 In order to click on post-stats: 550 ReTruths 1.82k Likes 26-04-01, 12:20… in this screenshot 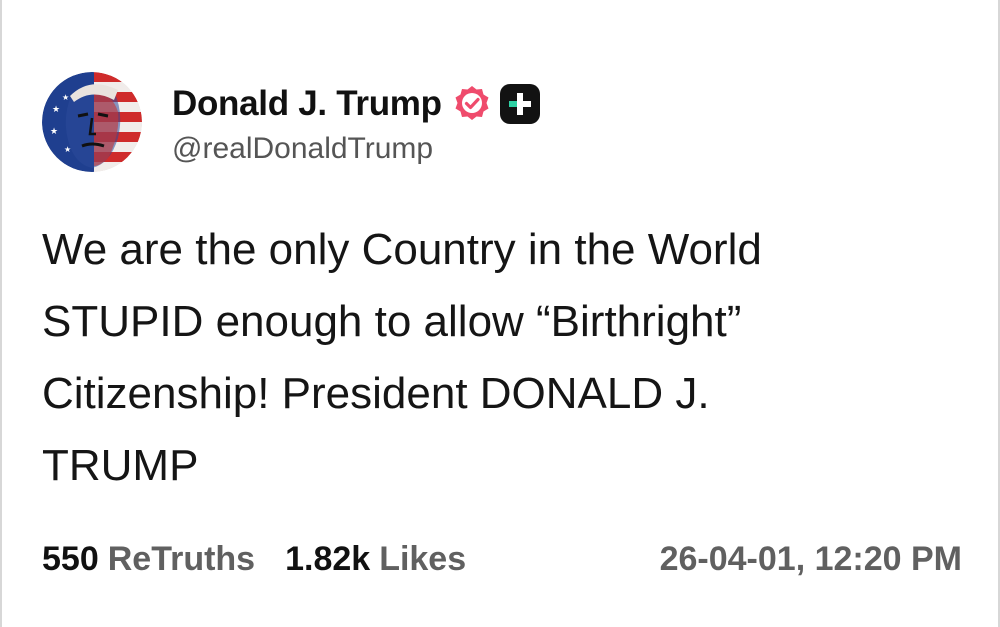, I will do `click(502, 559)`.